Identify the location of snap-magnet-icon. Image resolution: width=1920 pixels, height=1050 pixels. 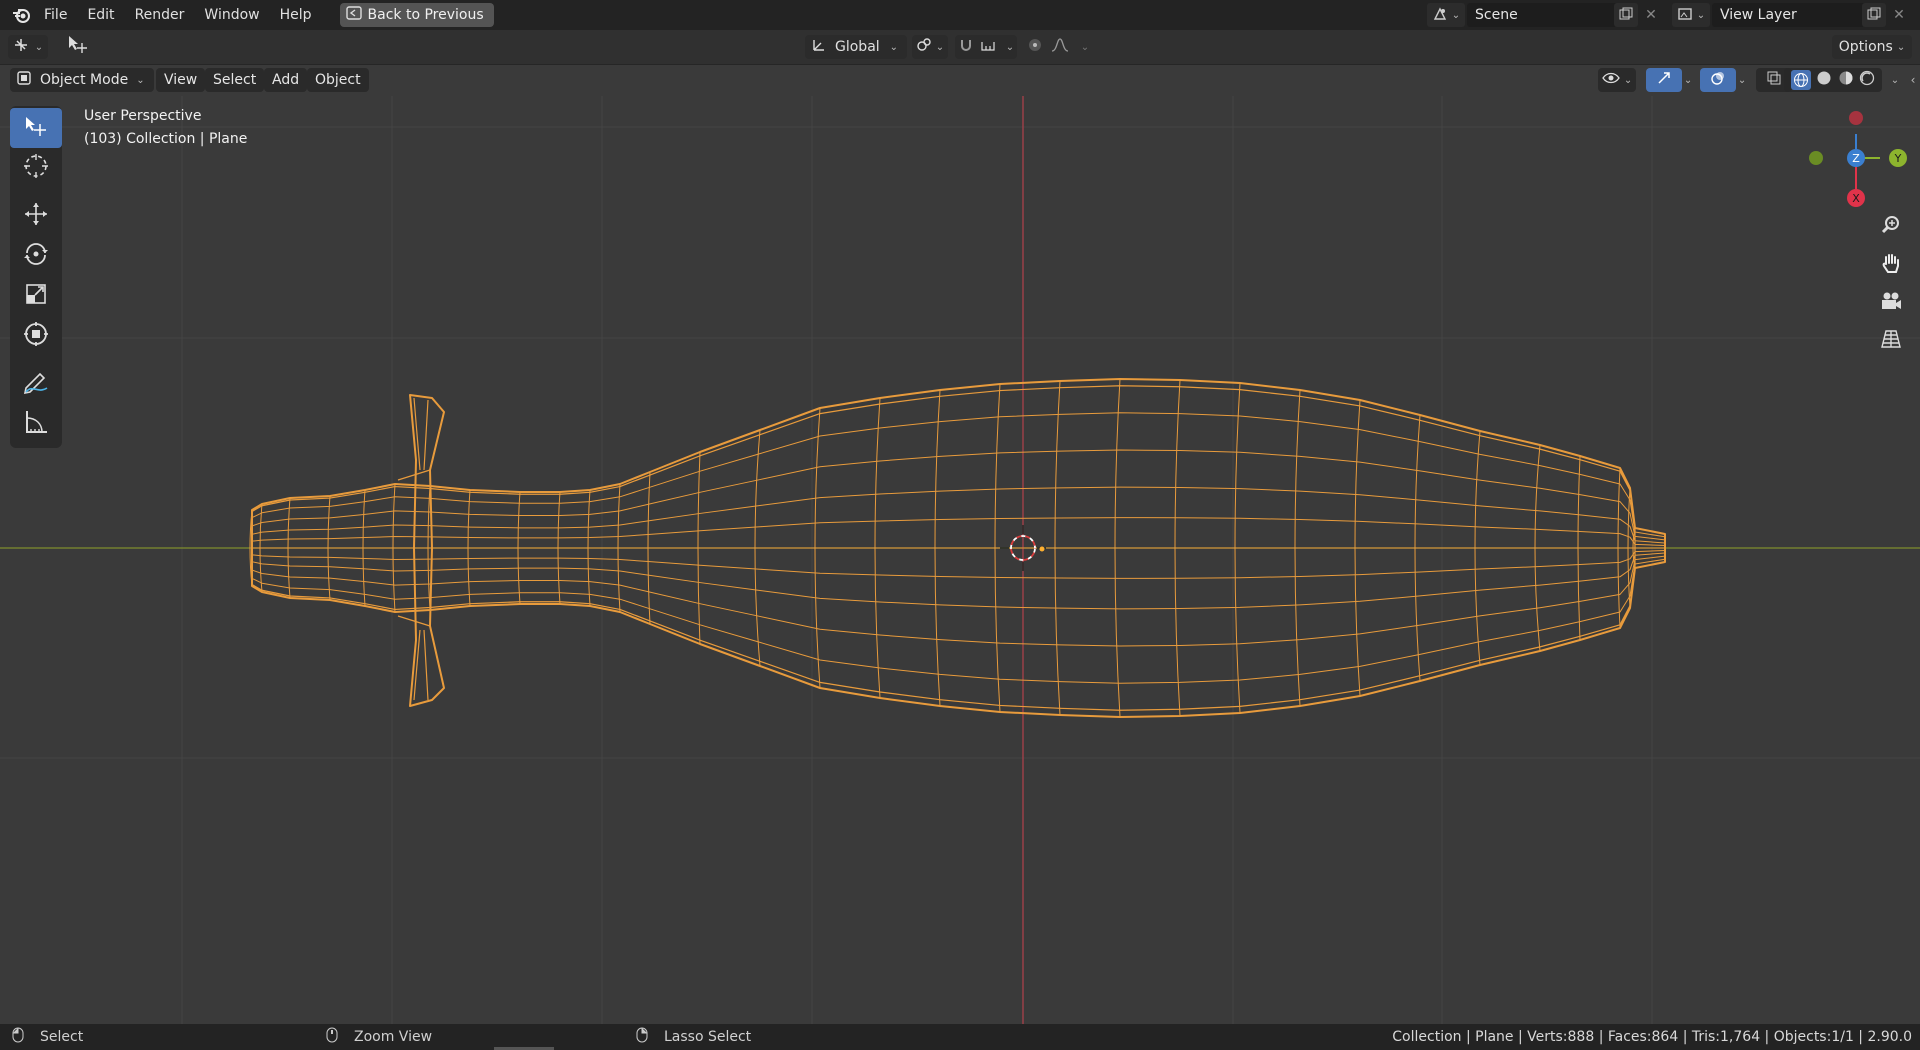
(966, 47).